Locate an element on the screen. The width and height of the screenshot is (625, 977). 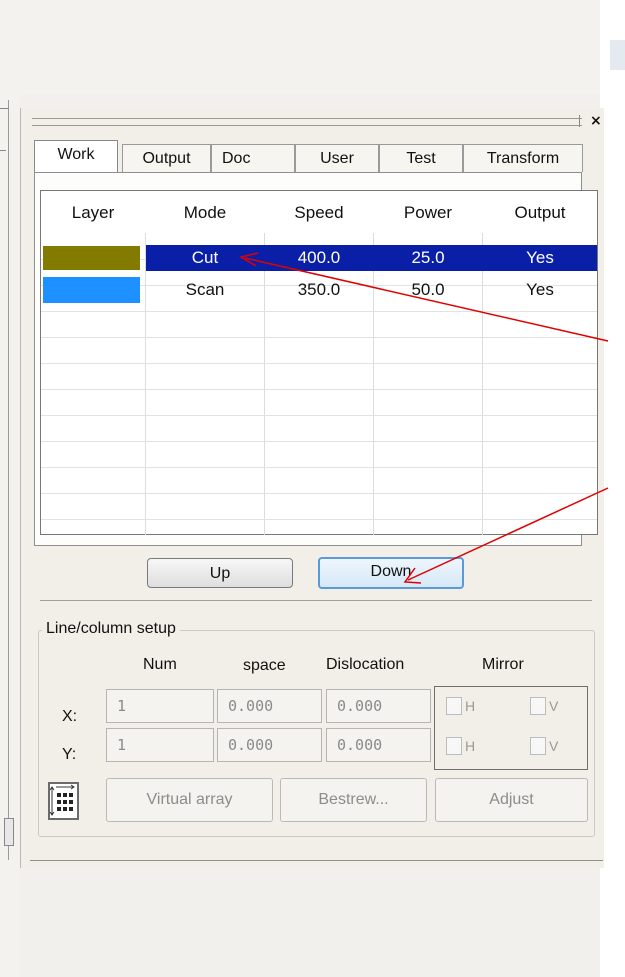
mode-cell: Scan is located at coordinates (205, 289).